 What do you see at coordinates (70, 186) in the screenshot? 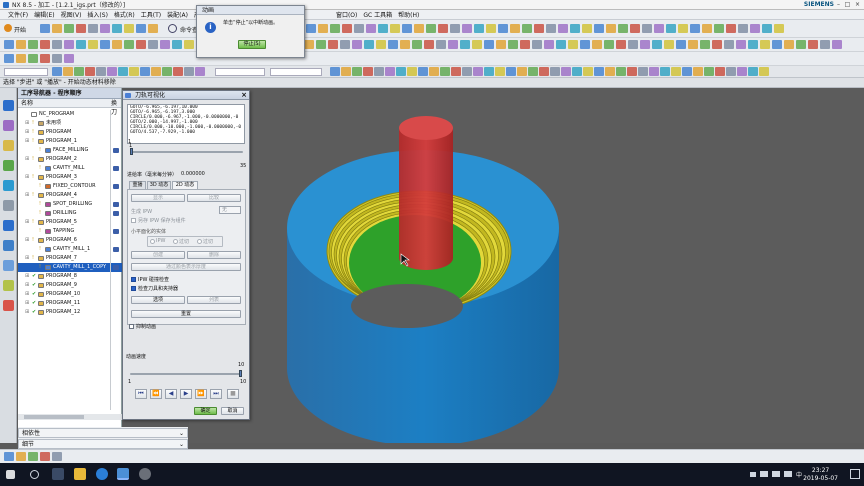
I see `navigator-row: ! FIXED_CONTOUR` at bounding box center [70, 186].